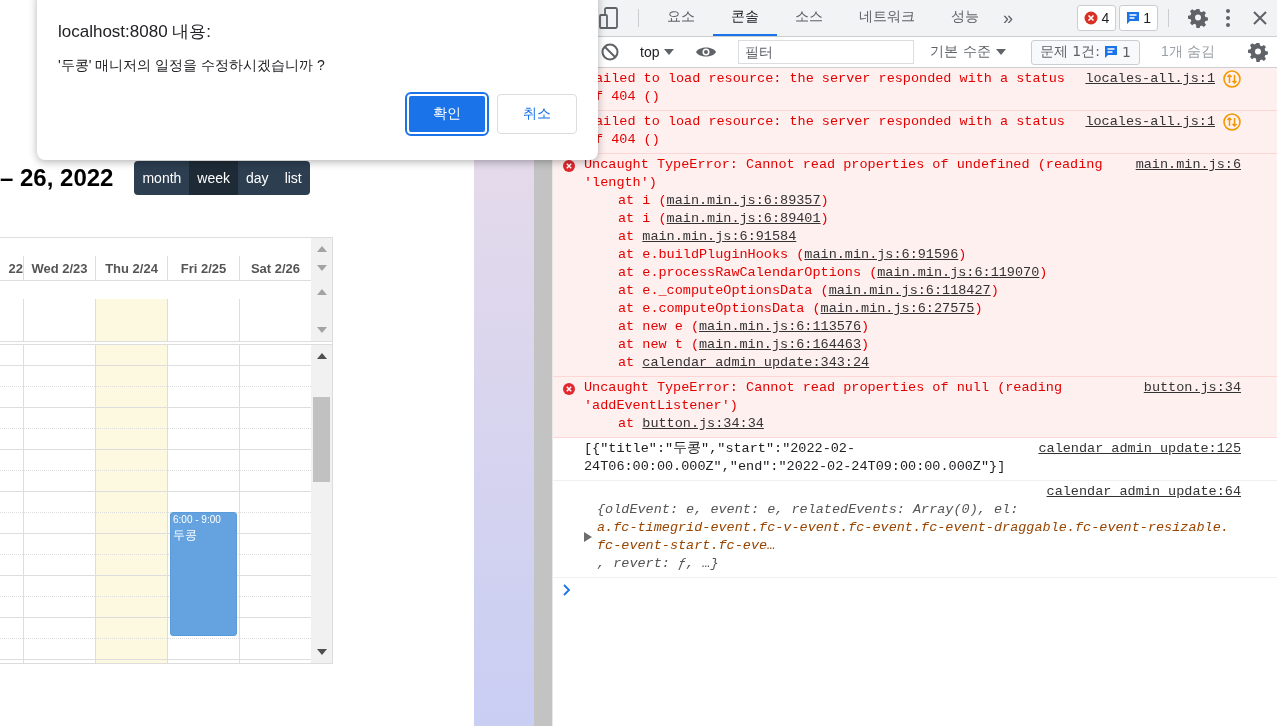  I want to click on day-header: Thu 2/24, so click(131, 268).